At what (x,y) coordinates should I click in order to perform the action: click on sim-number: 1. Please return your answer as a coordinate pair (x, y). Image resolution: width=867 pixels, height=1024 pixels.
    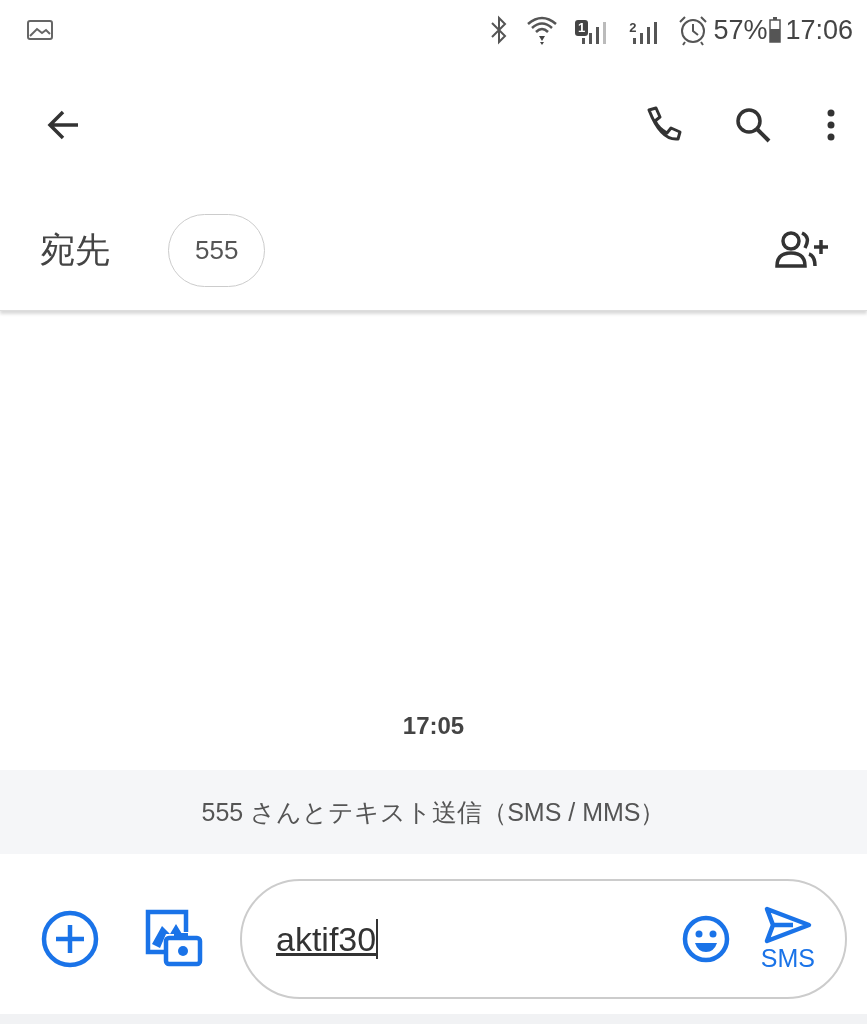
    Looking at the image, I should click on (581, 28).